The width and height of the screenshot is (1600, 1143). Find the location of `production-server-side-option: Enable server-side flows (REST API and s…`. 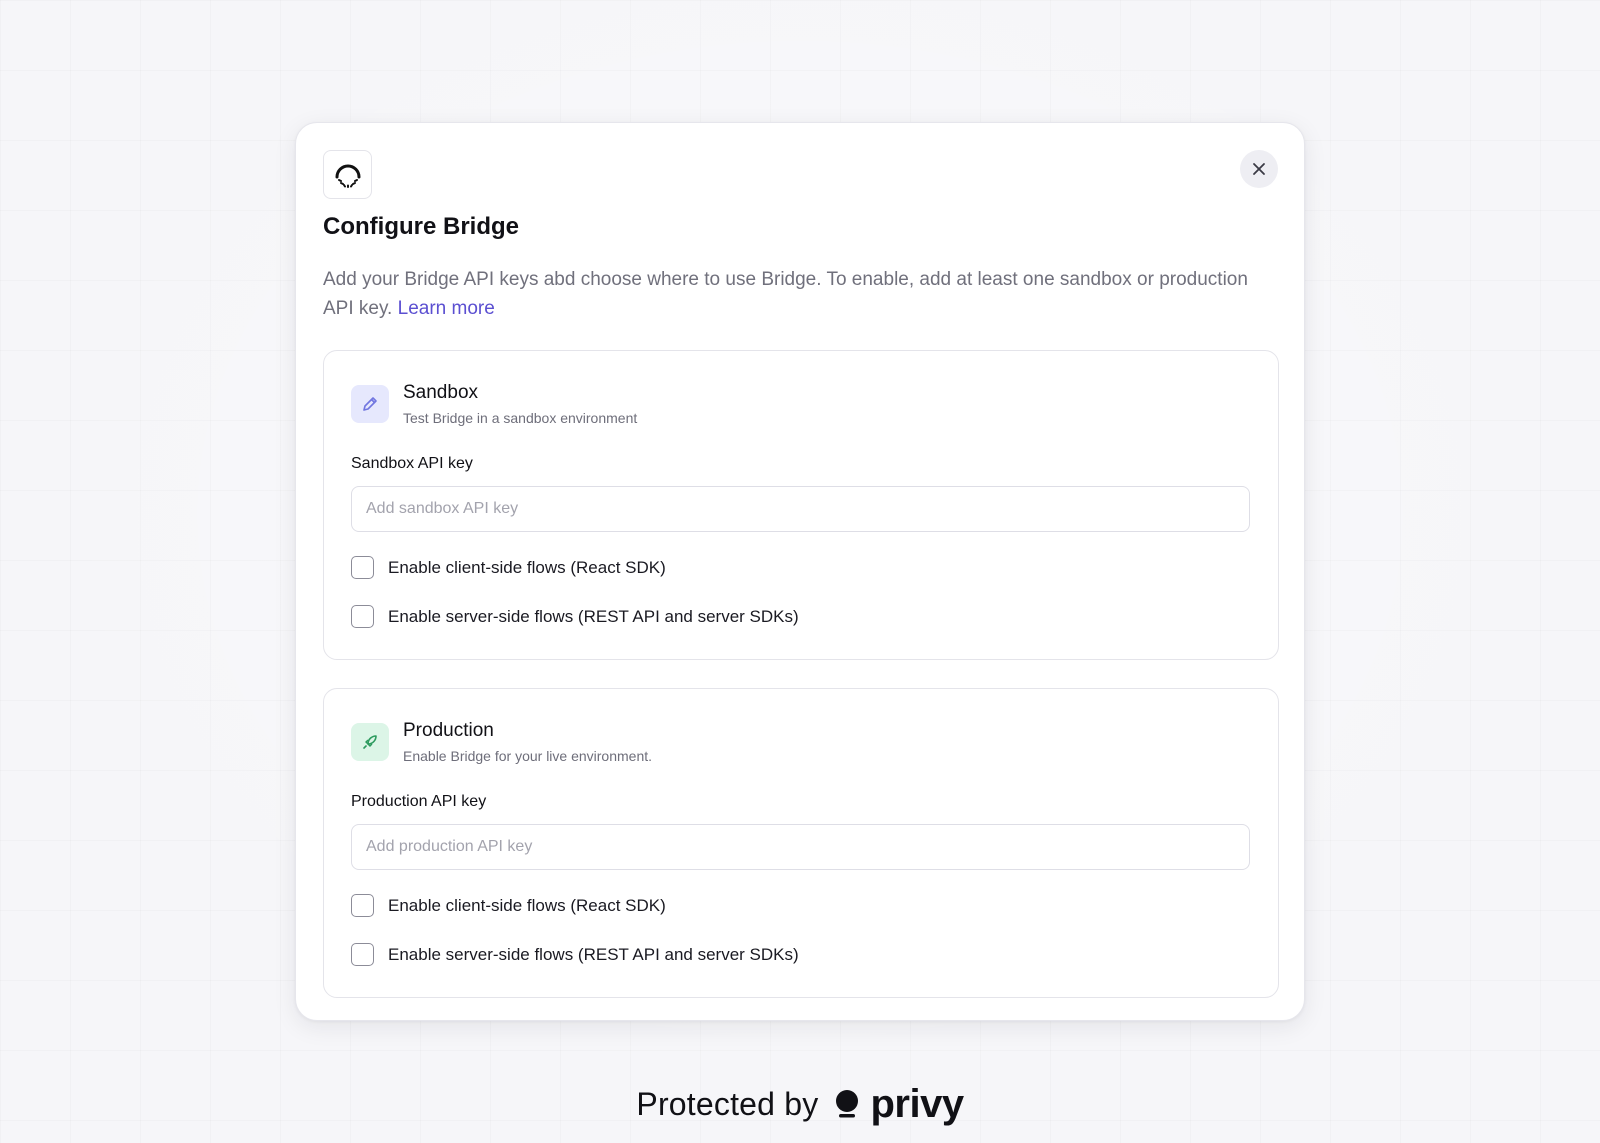

production-server-side-option: Enable server-side flows (REST API and s… is located at coordinates (575, 954).